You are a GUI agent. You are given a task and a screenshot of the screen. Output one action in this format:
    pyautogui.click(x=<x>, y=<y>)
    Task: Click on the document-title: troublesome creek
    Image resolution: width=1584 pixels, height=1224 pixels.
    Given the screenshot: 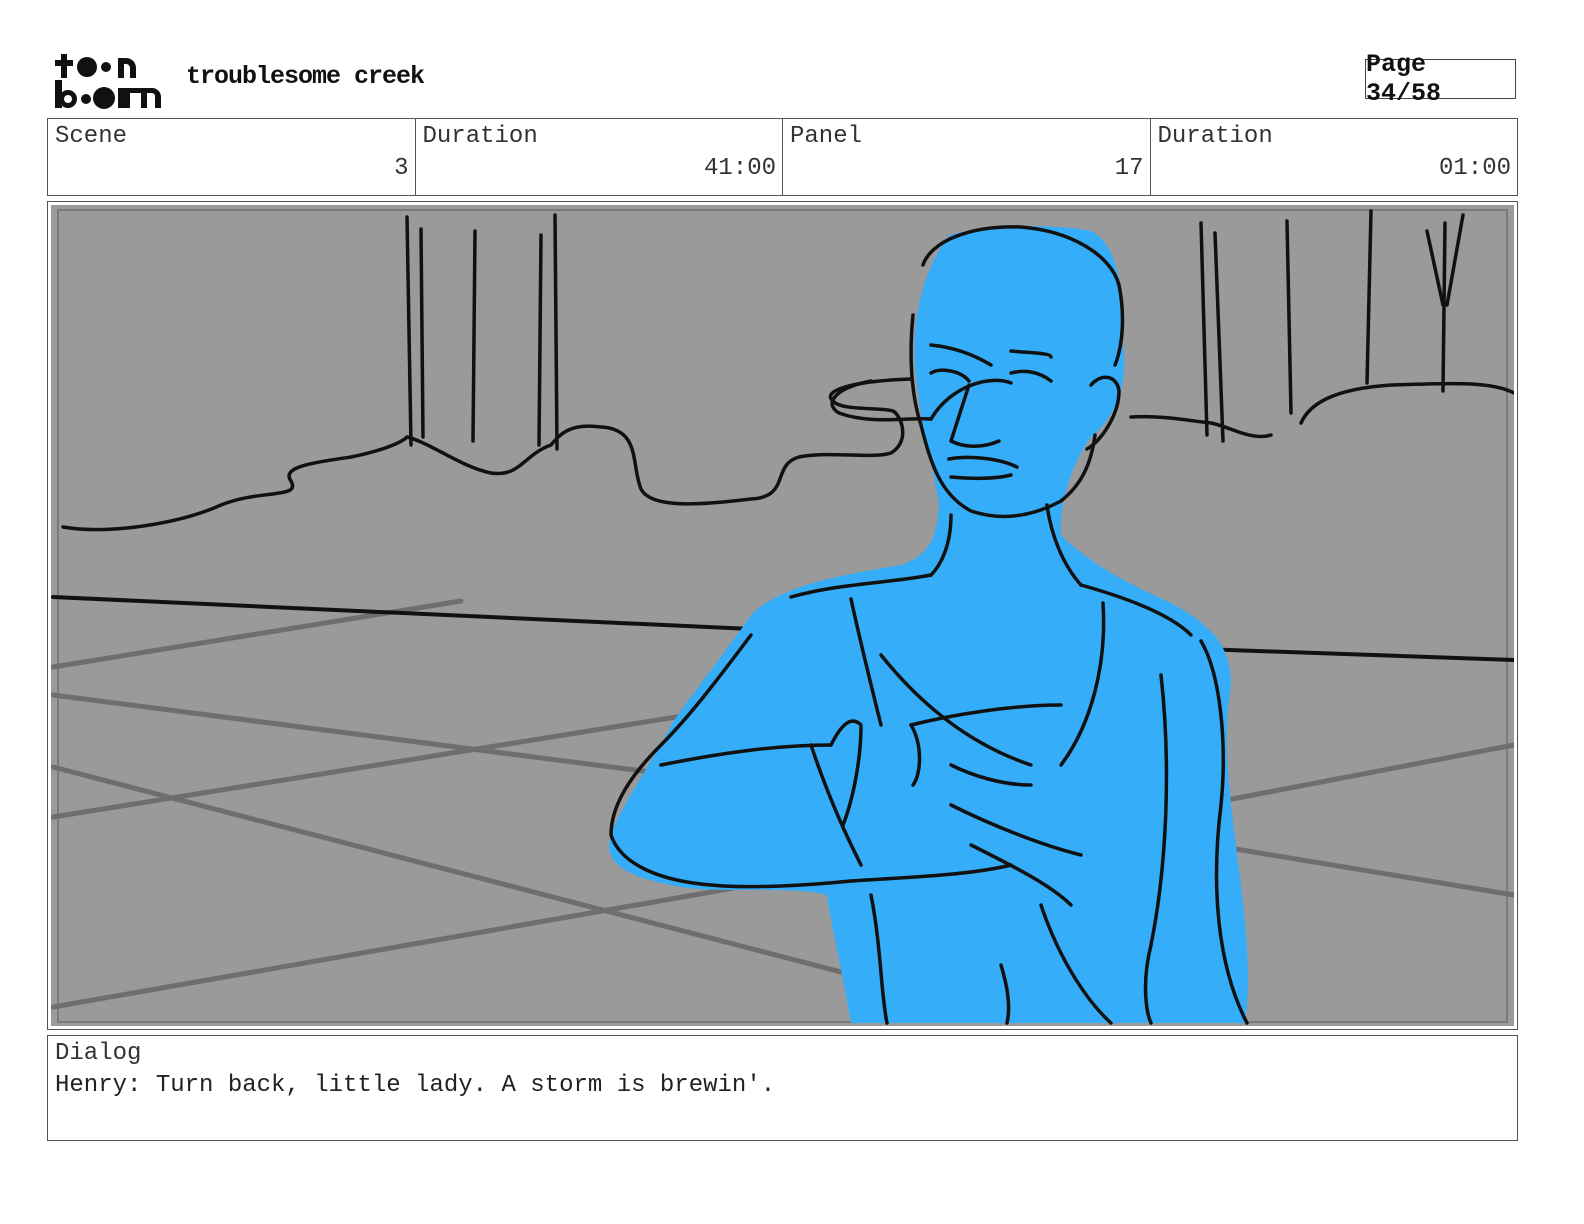 What is the action you would take?
    pyautogui.click(x=305, y=76)
    